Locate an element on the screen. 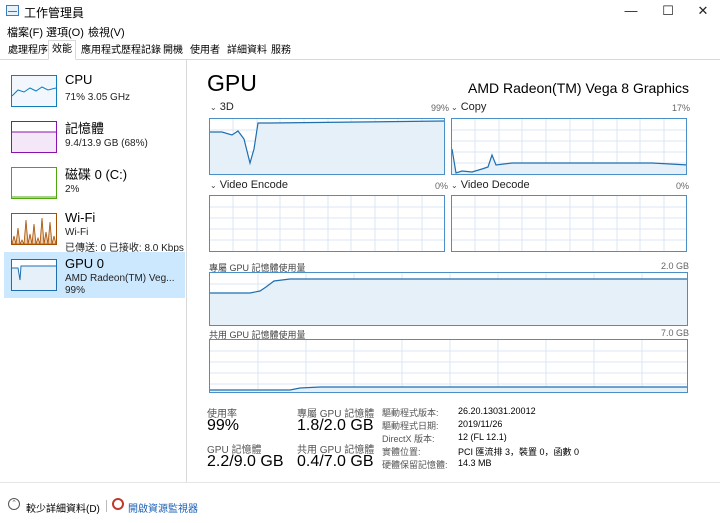 This screenshot has height=523, width=720. tab-services: 服務 is located at coordinates (281, 49).